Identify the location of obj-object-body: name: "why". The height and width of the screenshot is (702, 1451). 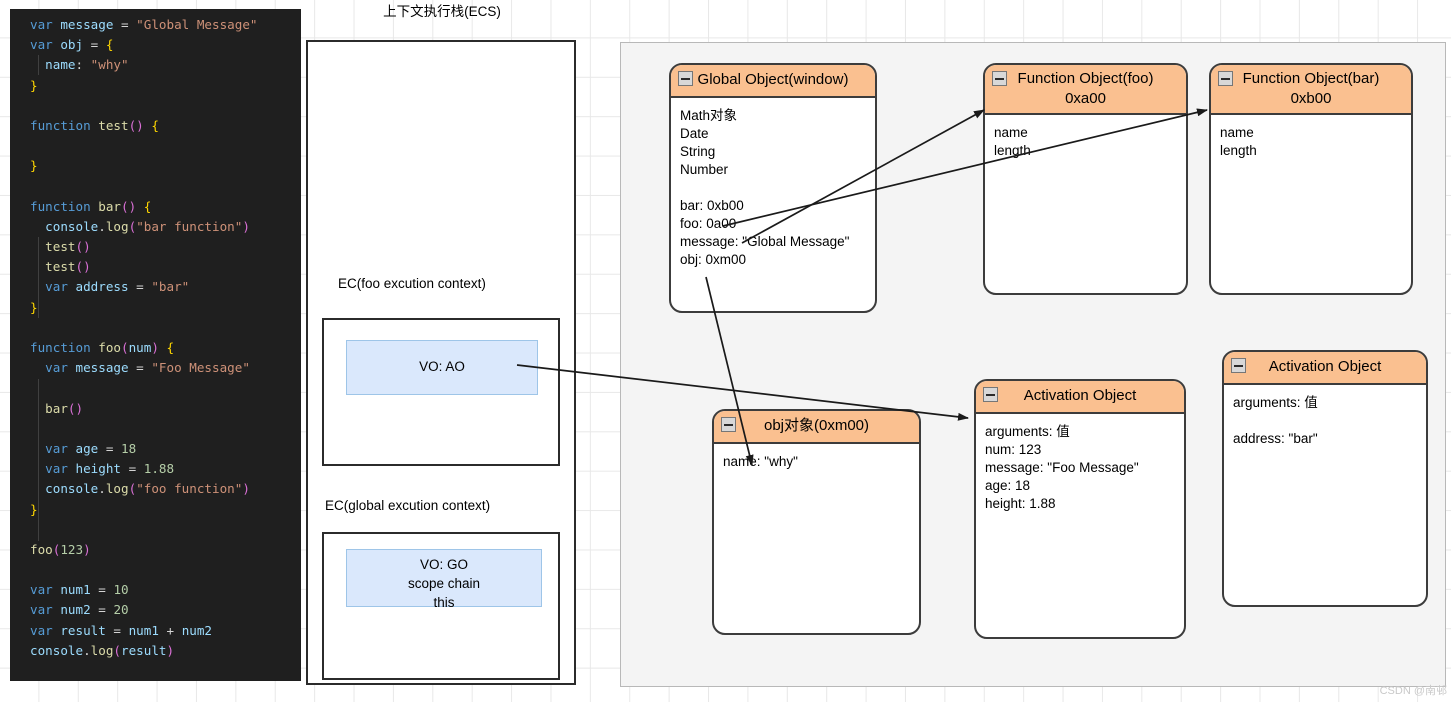
(816, 457).